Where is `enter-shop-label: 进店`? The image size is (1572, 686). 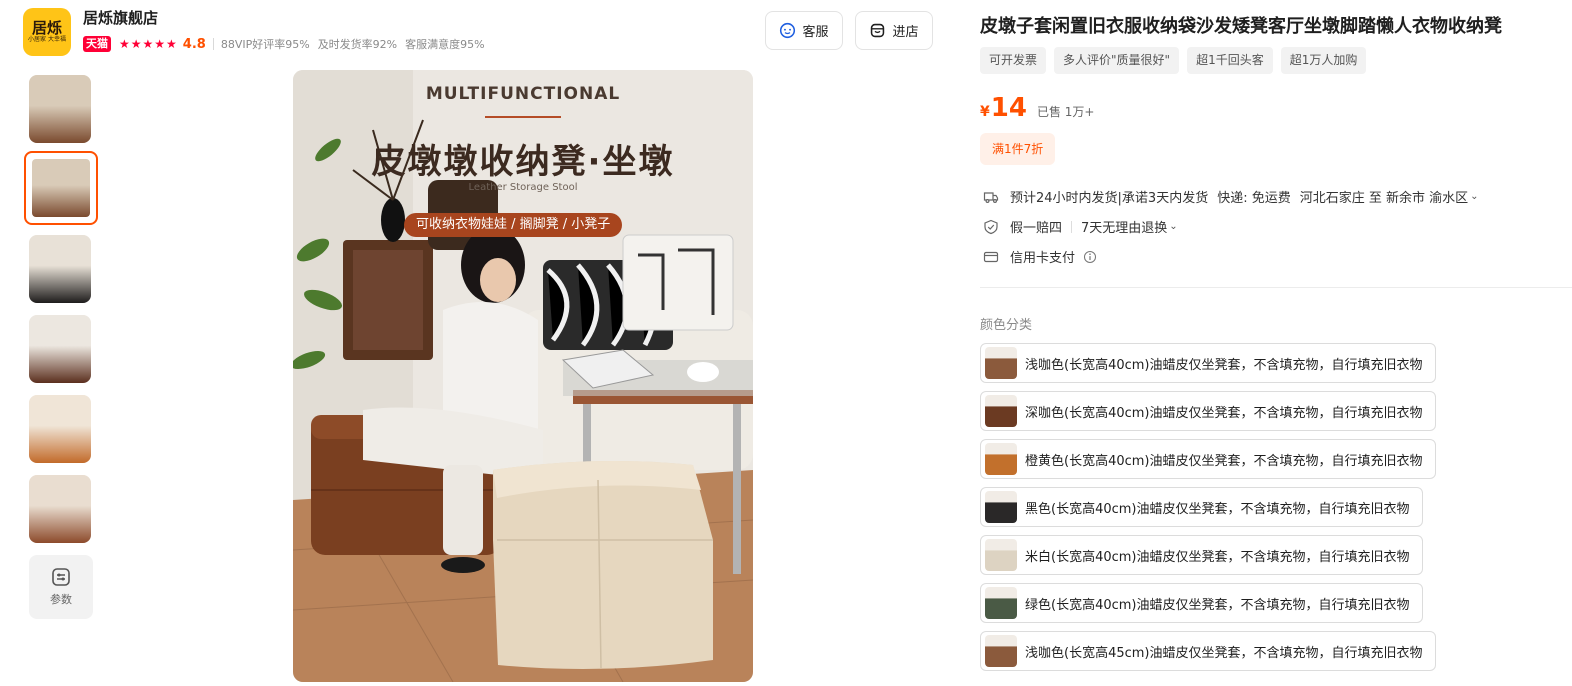
enter-shop-label: 进店 is located at coordinates (905, 32).